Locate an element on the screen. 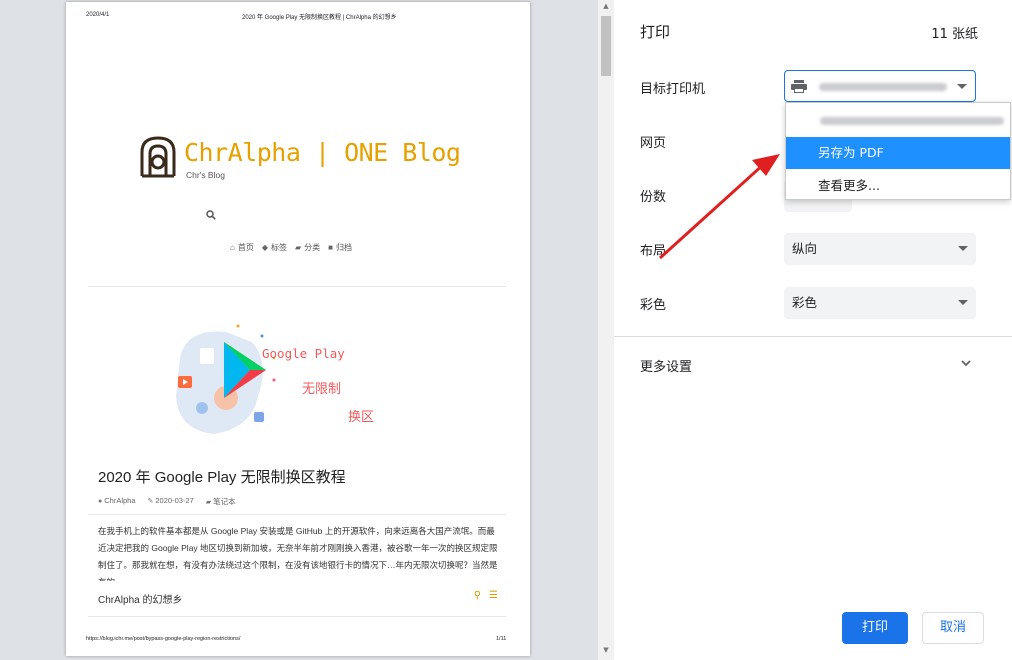  page-header-date: 2020/4/1 is located at coordinates (98, 15).